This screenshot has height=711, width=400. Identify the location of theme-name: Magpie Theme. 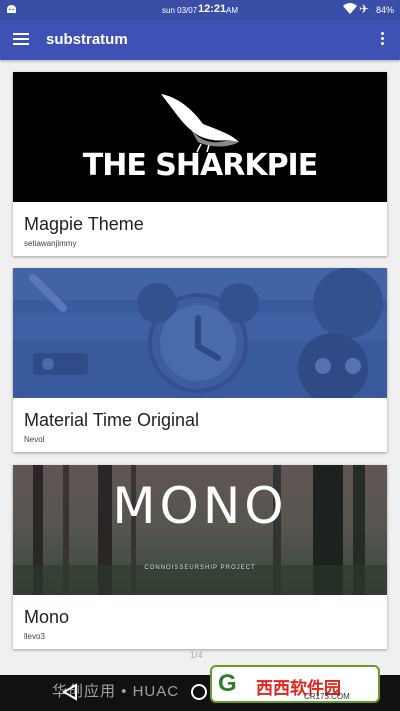
(84, 224).